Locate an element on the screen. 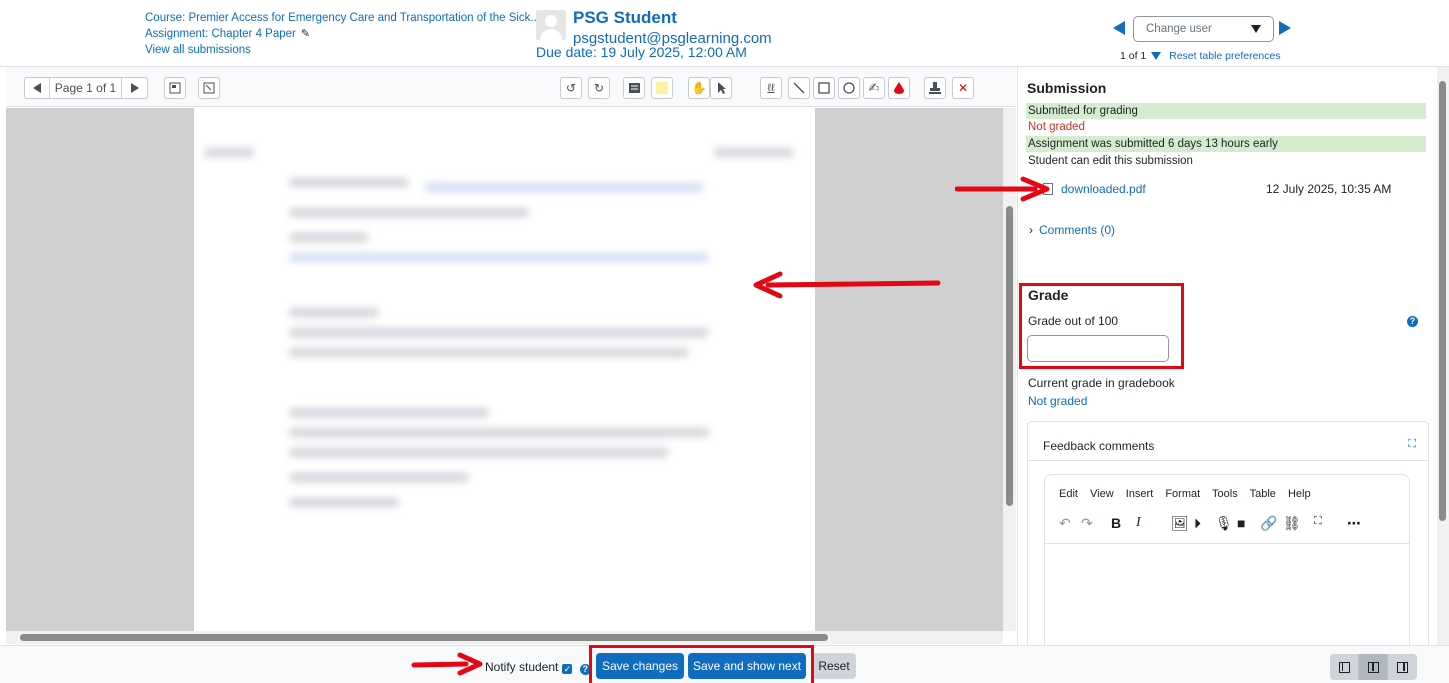  rotate-left-button: ↺ is located at coordinates (571, 88).